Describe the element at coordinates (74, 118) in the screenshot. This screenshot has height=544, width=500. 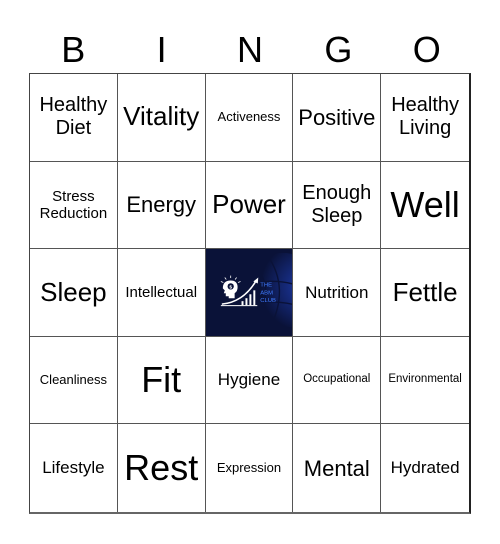
I see `bingo-cell: Healthy Diet` at that location.